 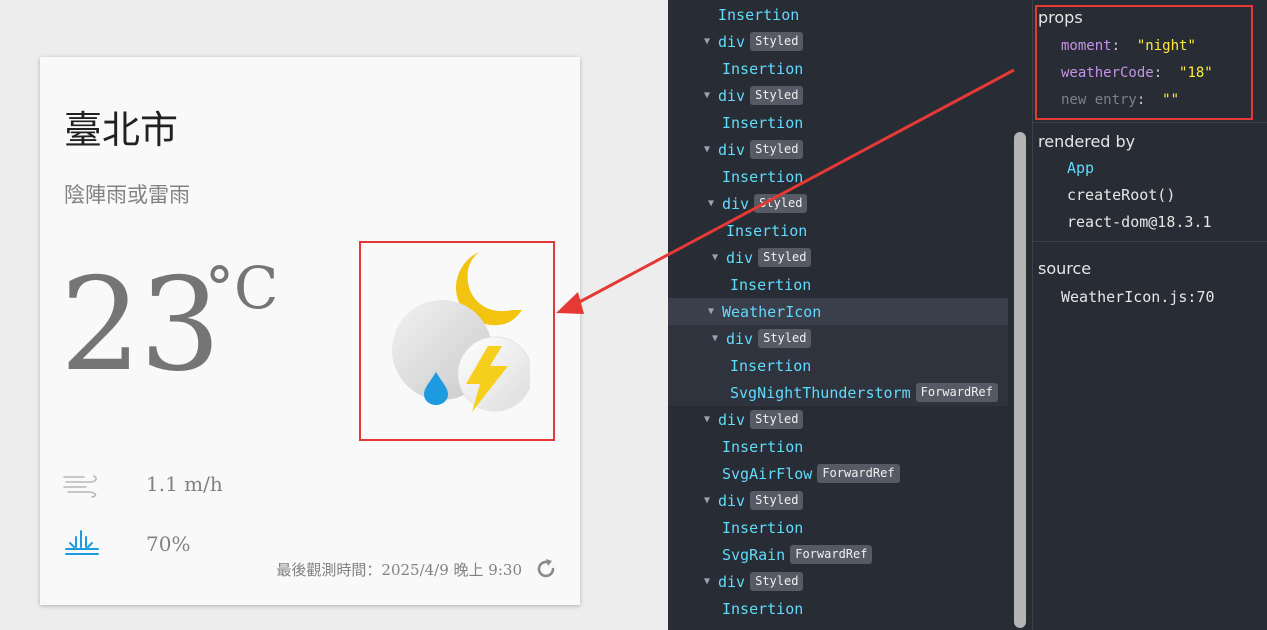 I want to click on tree-row: ▼ WeatherIcon, so click(x=838, y=311).